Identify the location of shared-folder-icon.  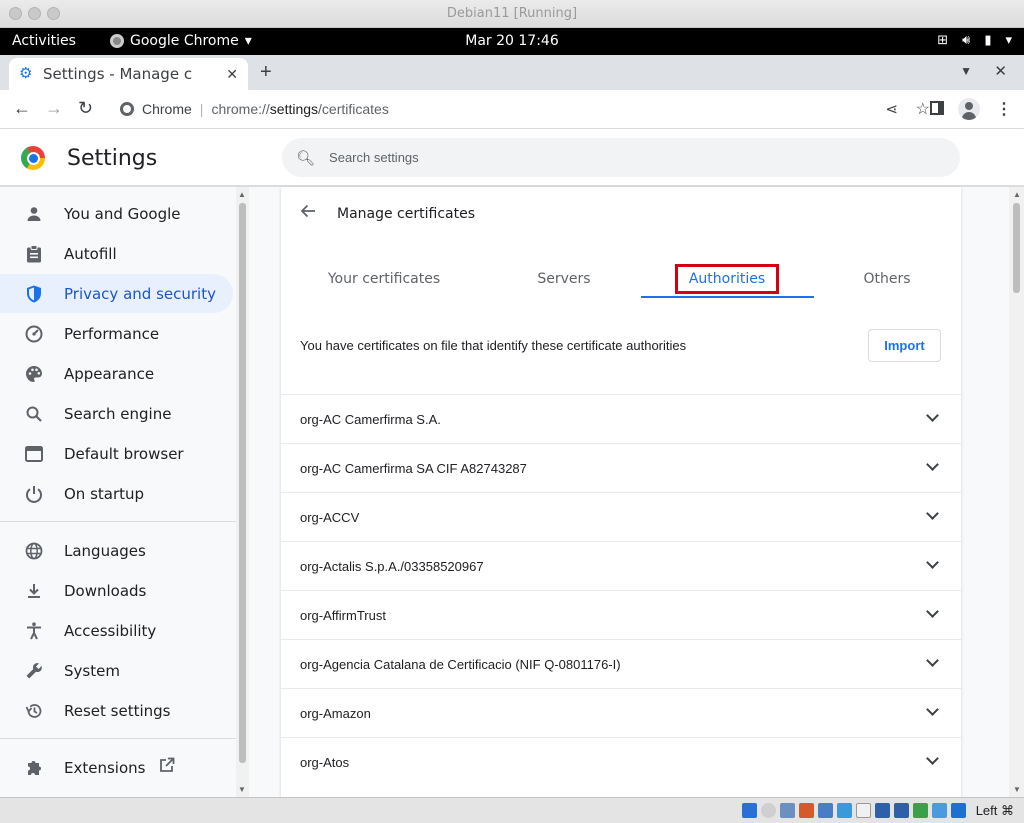
(844, 810).